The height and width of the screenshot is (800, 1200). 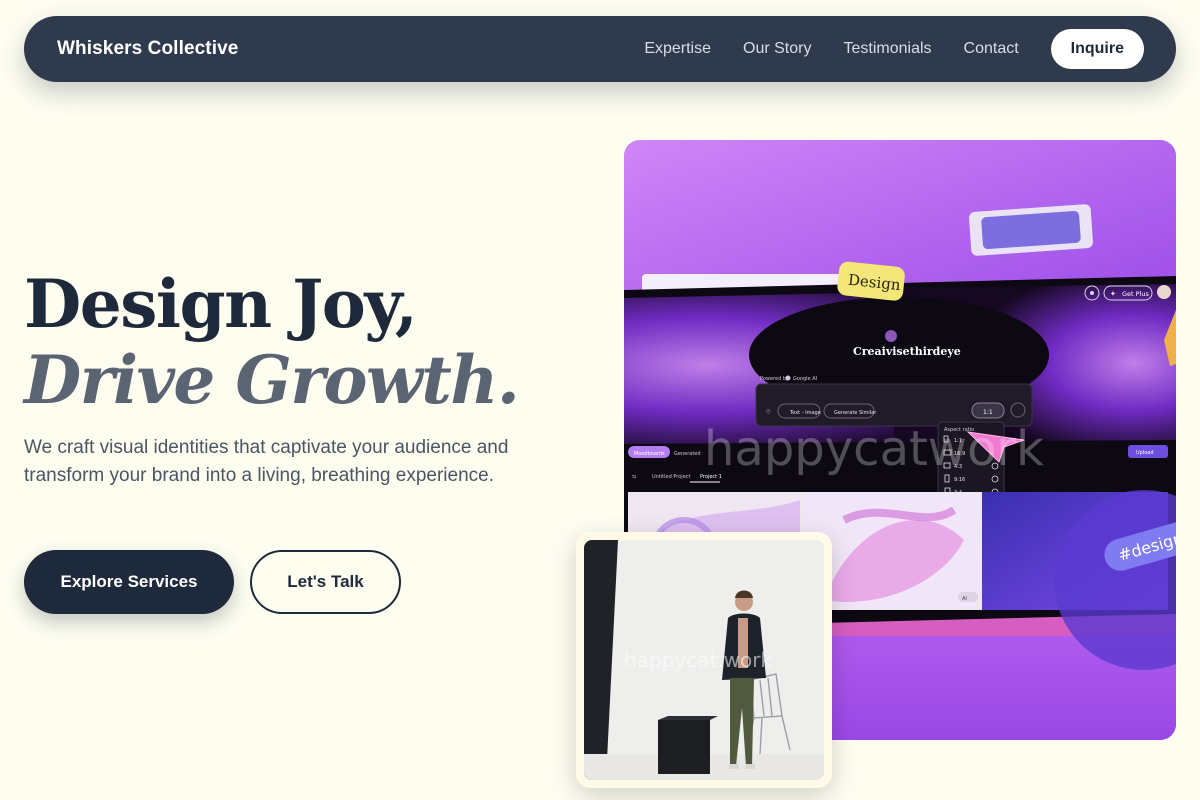 I want to click on svg-text: Moodboards, so click(x=649, y=454).